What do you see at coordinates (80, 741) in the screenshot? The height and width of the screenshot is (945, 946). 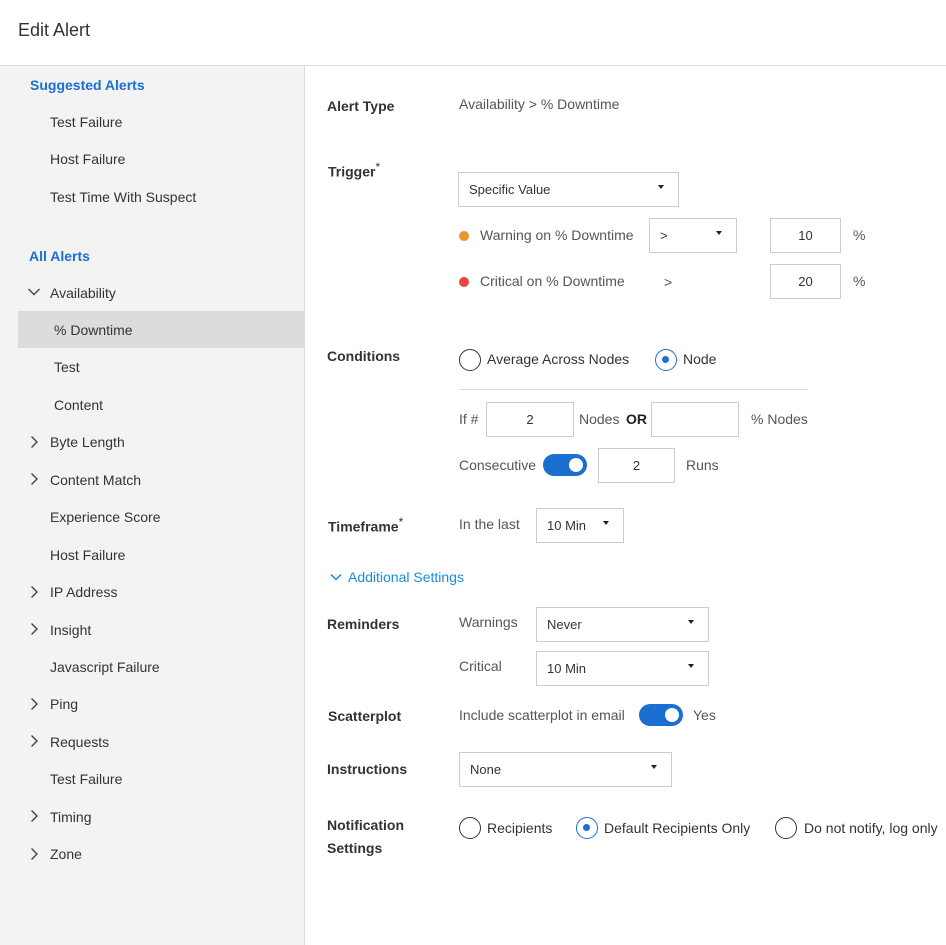 I see `sidebar-item-label: Requests` at bounding box center [80, 741].